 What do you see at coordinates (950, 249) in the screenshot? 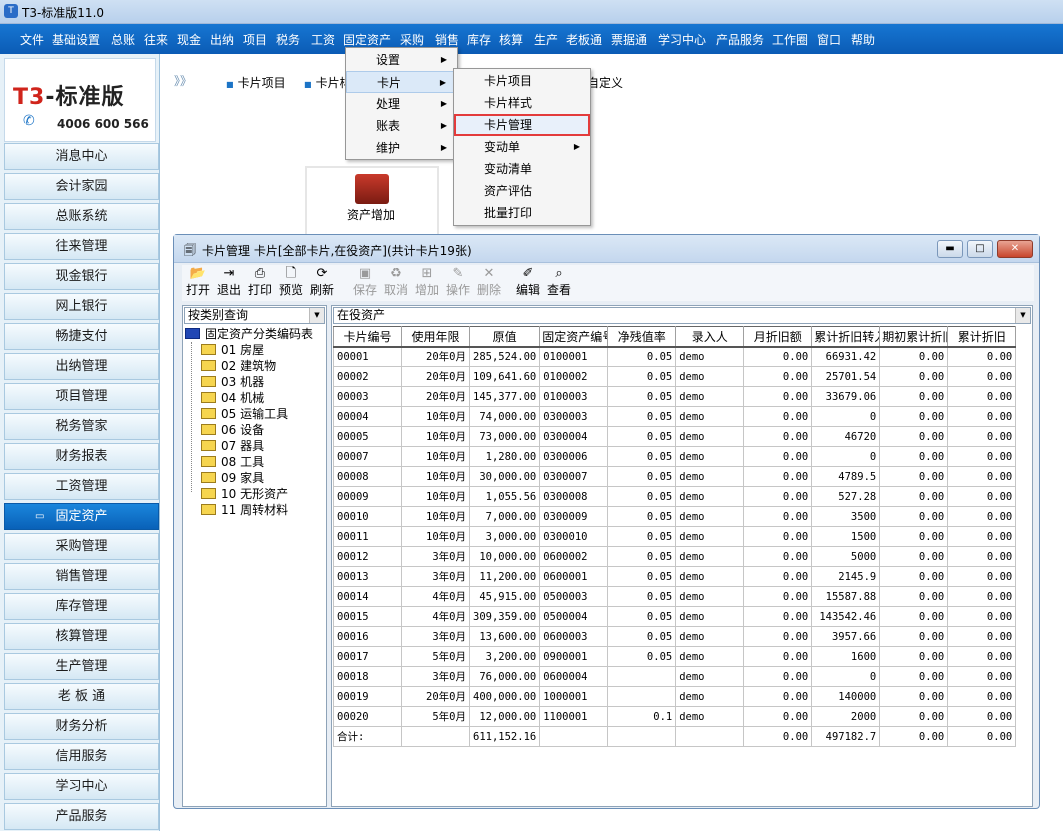
I see `minimize-button: ▬` at bounding box center [950, 249].